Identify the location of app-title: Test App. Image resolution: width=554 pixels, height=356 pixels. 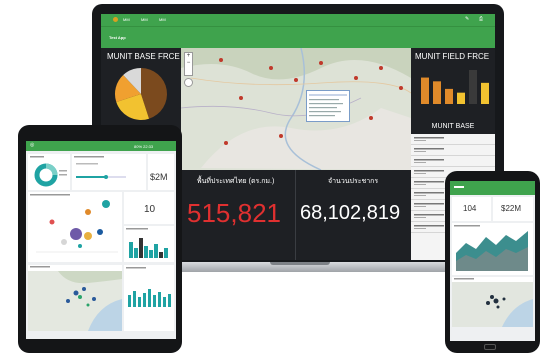
(117, 37).